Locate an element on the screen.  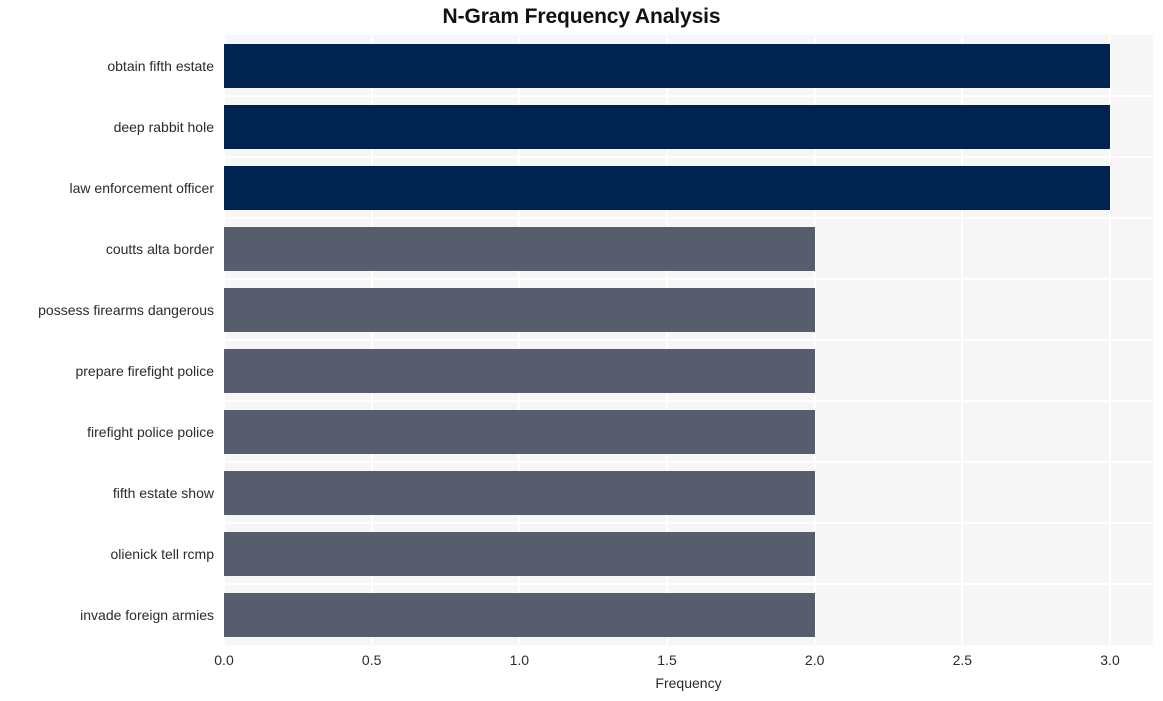
y-axis-tick-label: firefight police police is located at coordinates (150, 431).